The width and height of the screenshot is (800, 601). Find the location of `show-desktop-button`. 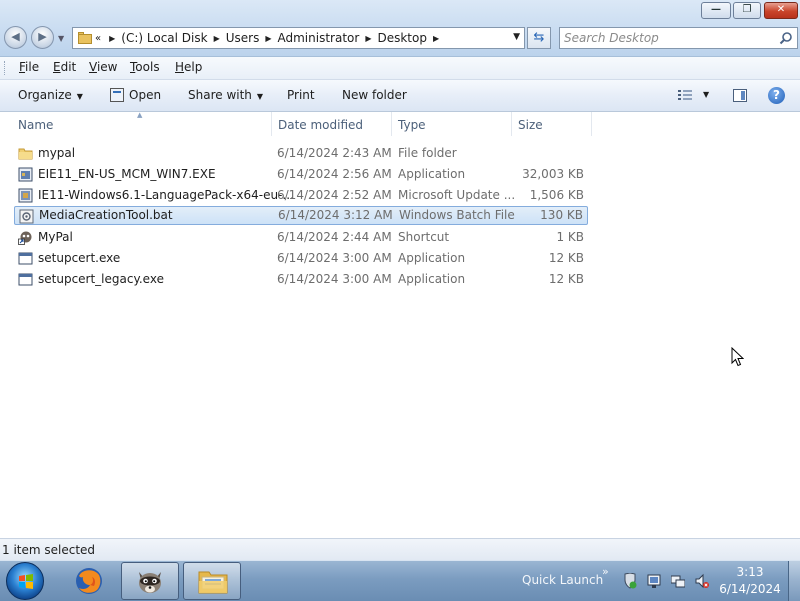

show-desktop-button is located at coordinates (794, 581).